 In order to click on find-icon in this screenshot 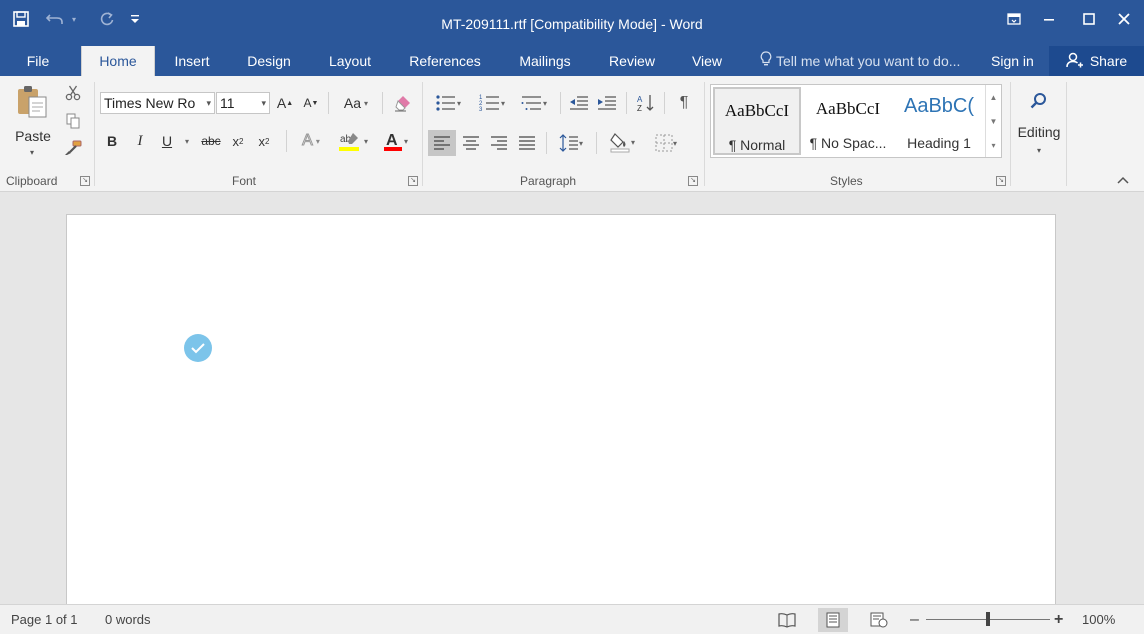, I will do `click(1039, 101)`.